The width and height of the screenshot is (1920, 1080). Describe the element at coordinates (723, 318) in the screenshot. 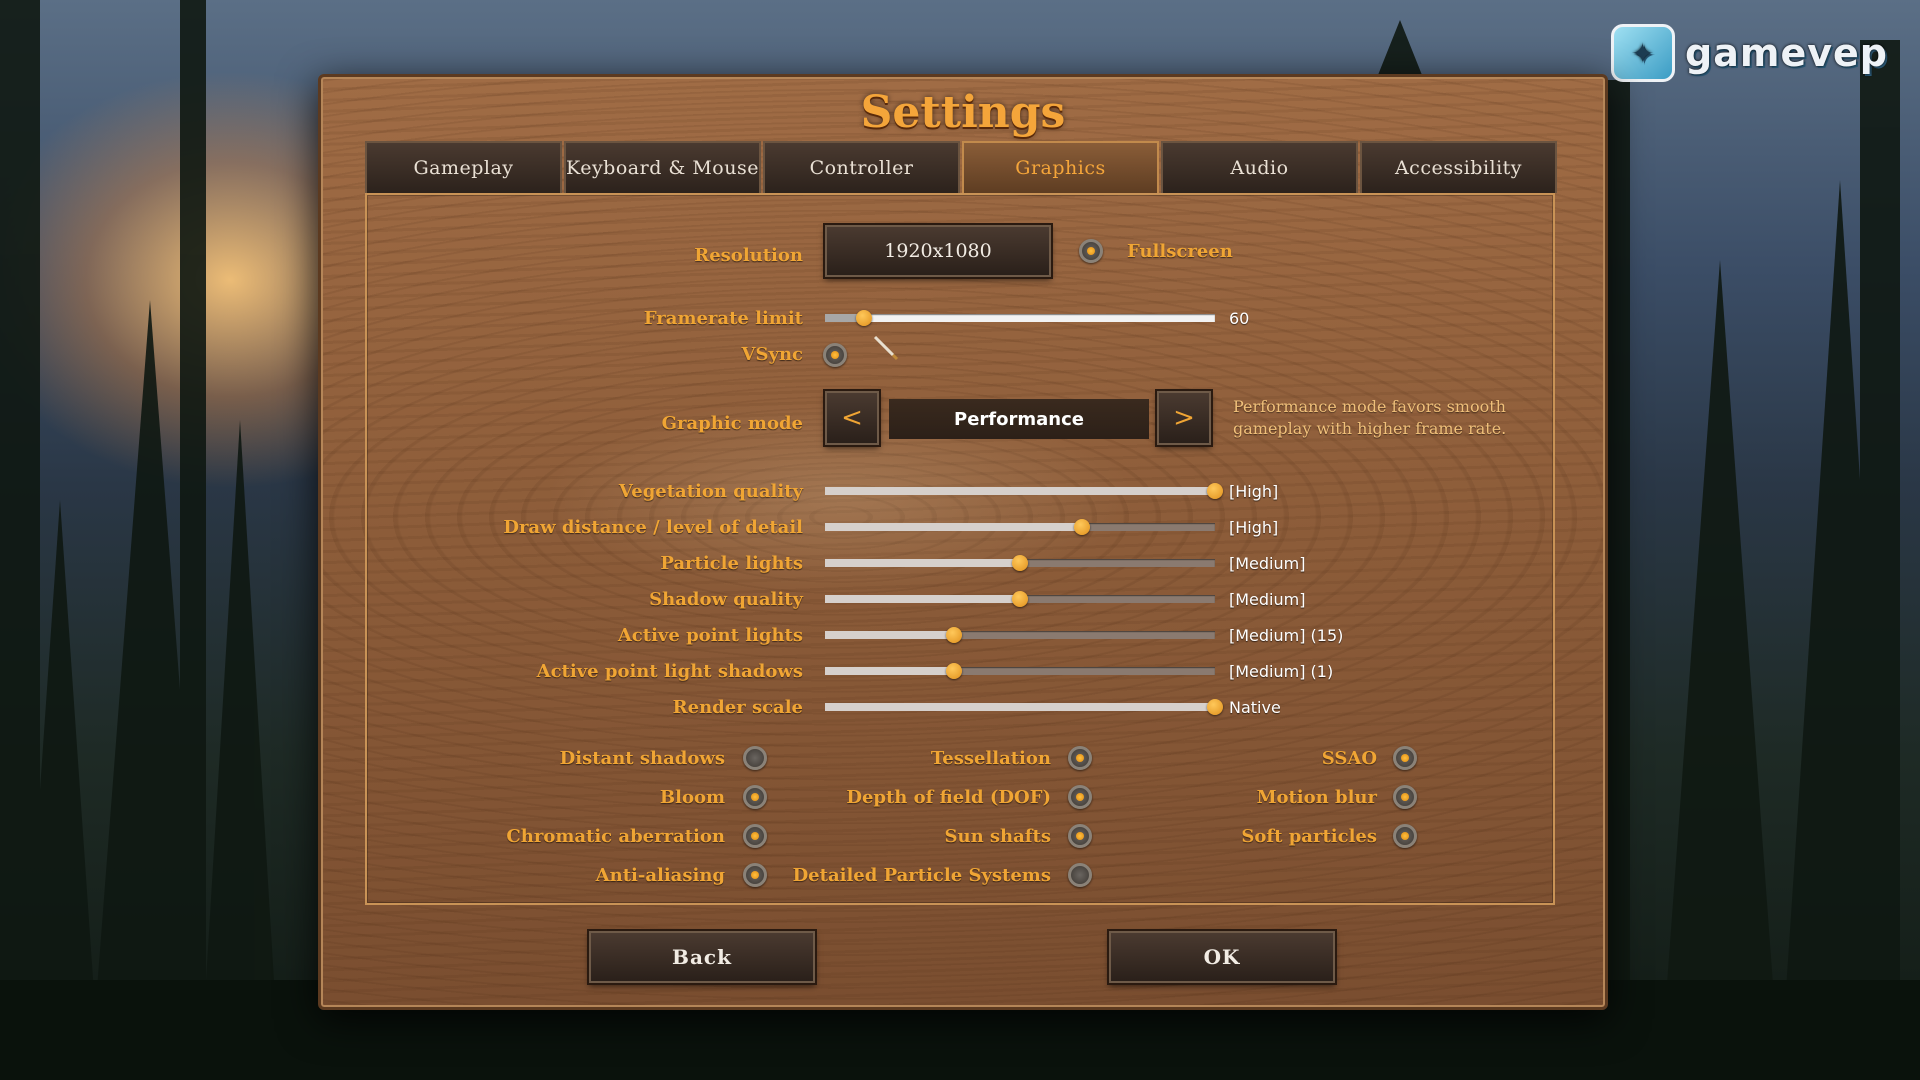

I see `framerate-label: Framerate limit` at that location.